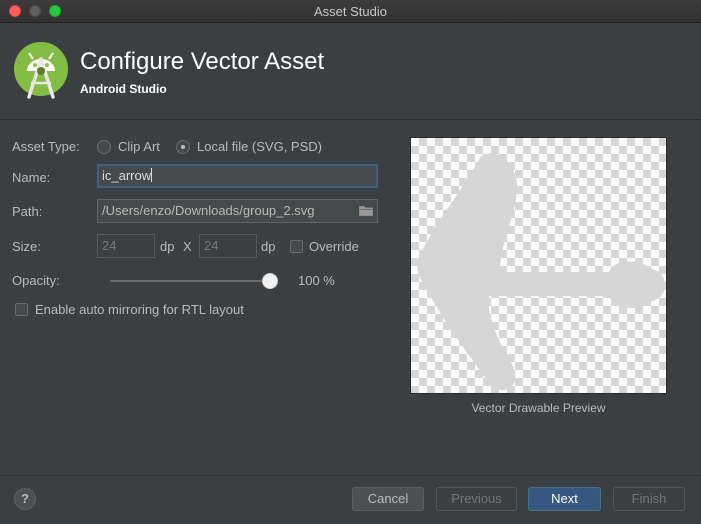 The width and height of the screenshot is (701, 524). Describe the element at coordinates (152, 175) in the screenshot. I see `text-caret` at that location.